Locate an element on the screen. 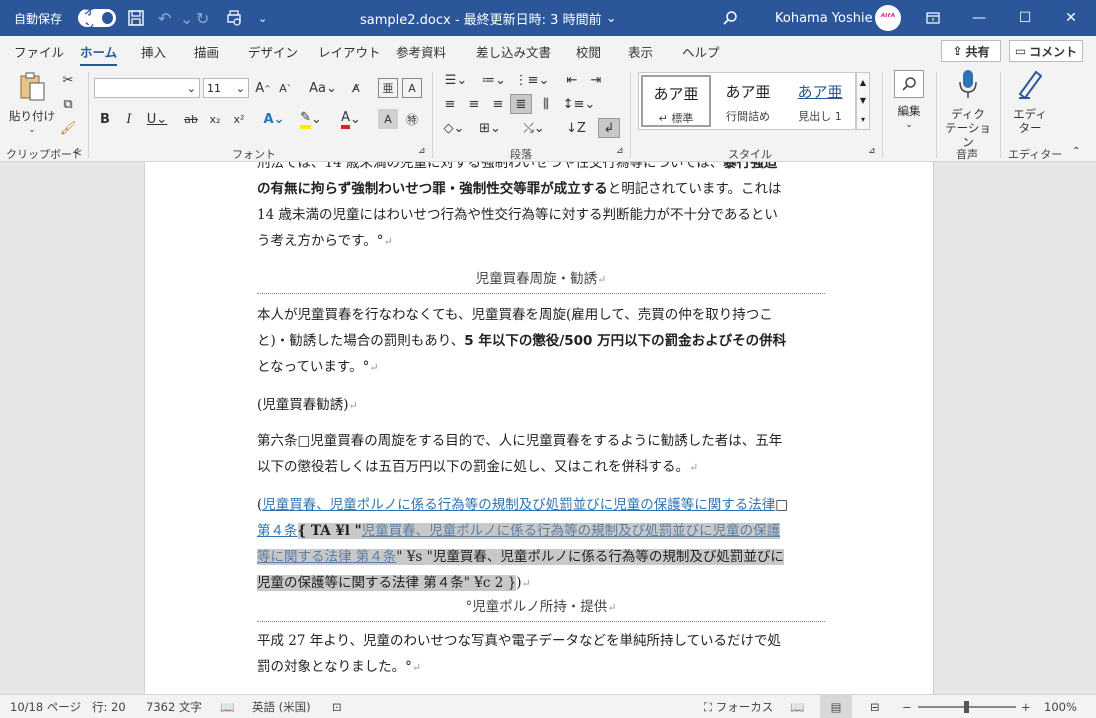  maximize-icon: ☐ is located at coordinates (1025, 18).